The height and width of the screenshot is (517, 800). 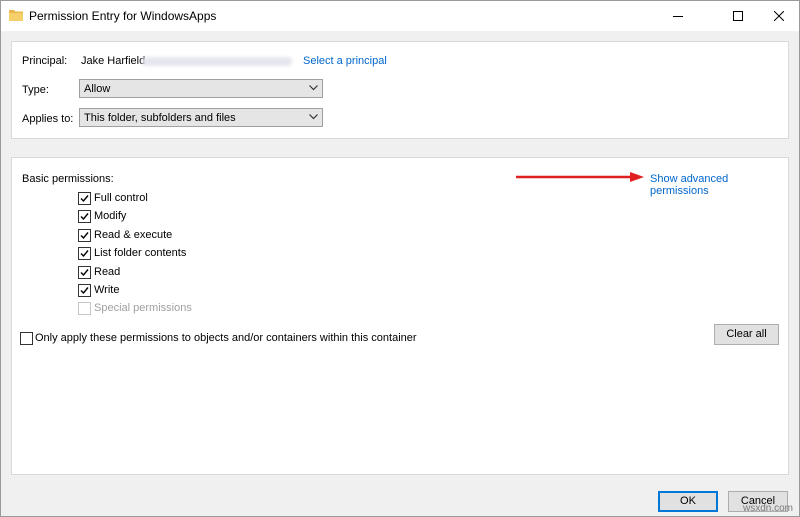 I want to click on show-advanced-permissions-link: Show advanced permissions, so click(x=719, y=185).